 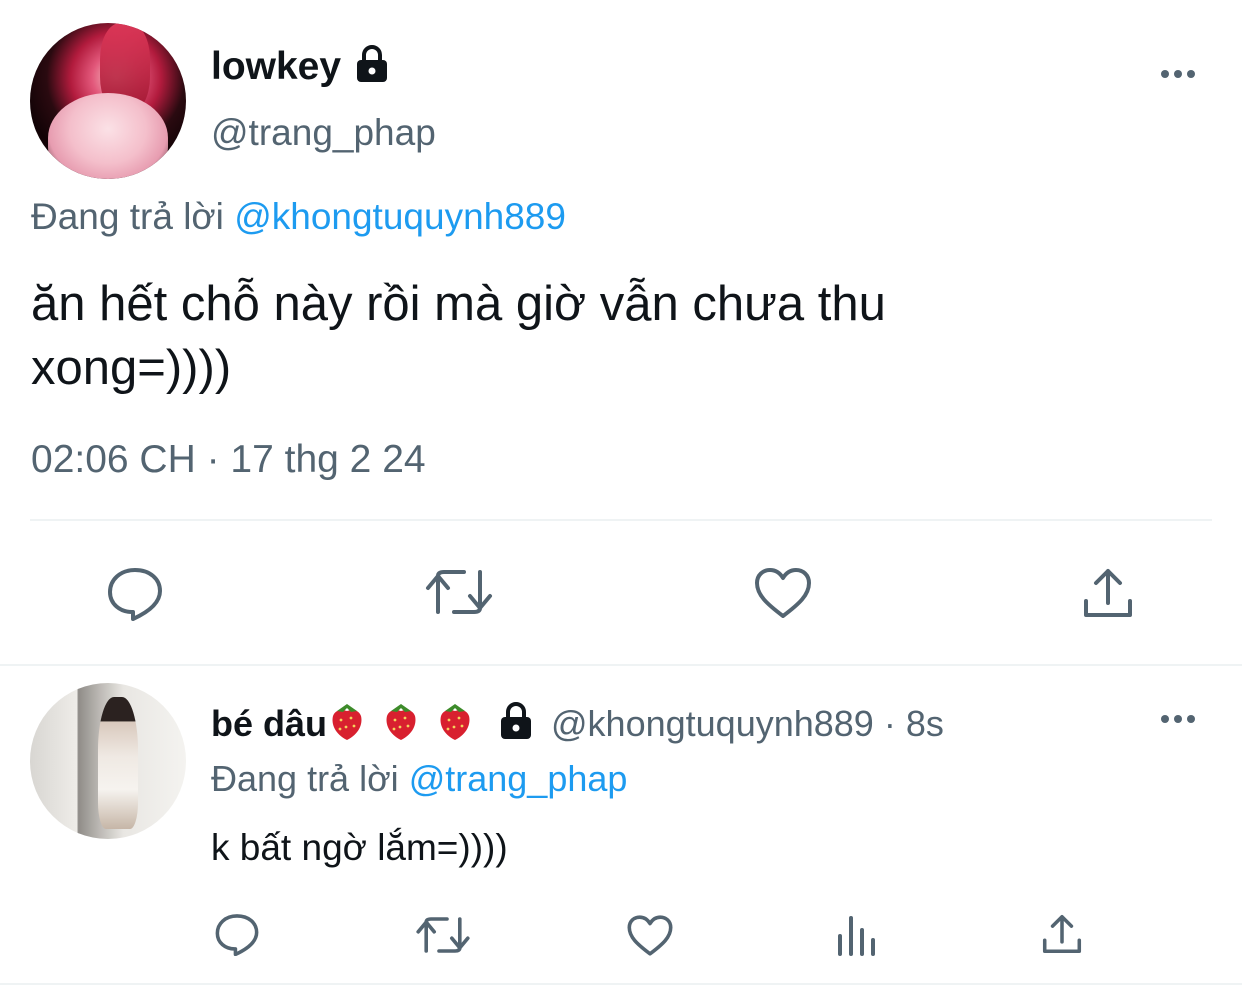 I want to click on reply-time: · 8s, so click(x=914, y=724).